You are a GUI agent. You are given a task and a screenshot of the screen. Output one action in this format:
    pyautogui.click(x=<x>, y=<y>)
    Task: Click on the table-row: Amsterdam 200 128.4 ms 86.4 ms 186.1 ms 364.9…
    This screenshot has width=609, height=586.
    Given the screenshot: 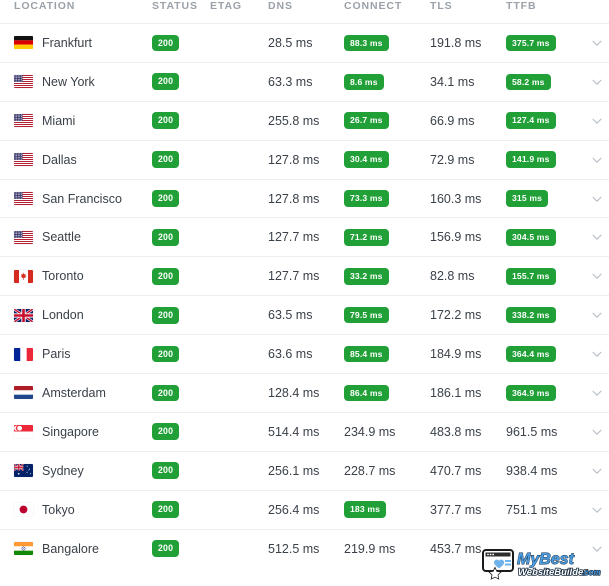 What is the action you would take?
    pyautogui.click(x=304, y=393)
    